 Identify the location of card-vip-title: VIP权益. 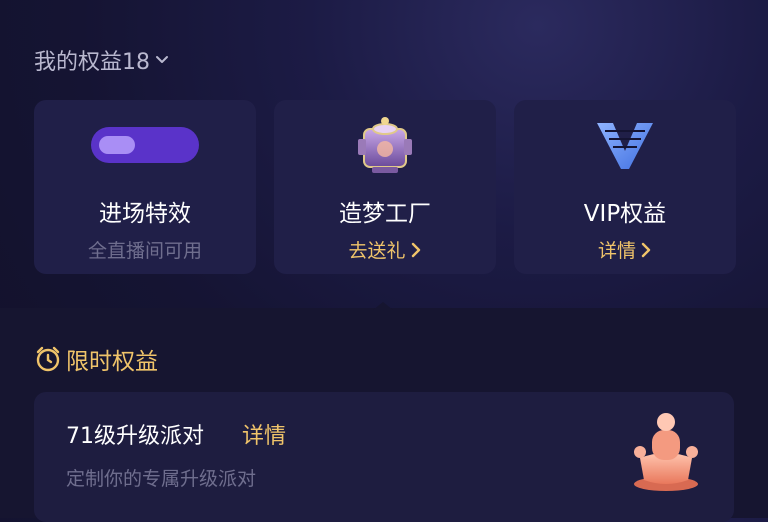
(625, 214).